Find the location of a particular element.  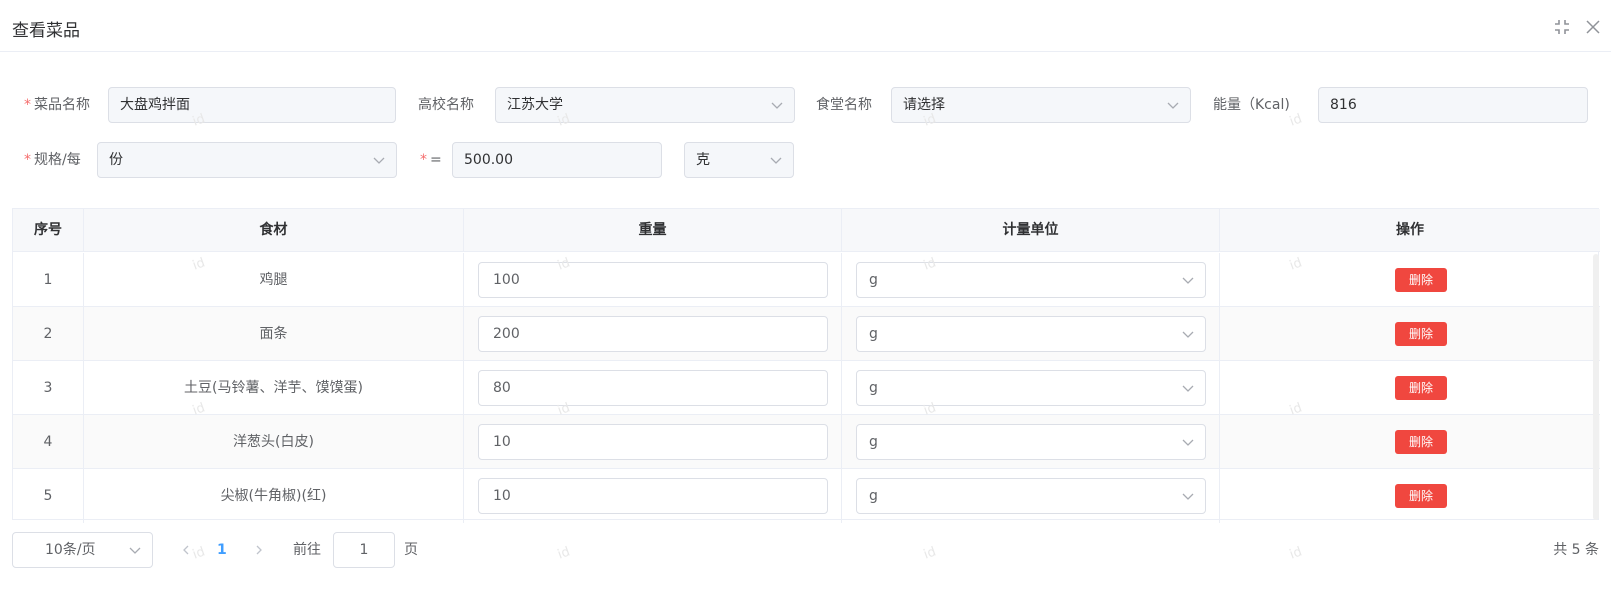

dish-name-label: * 菜品名称 is located at coordinates (57, 105).